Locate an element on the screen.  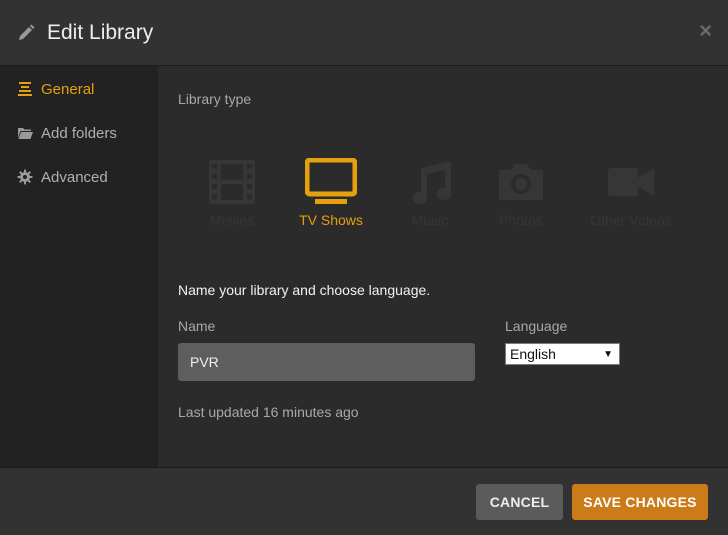
sidebar-item-label: Advanced is located at coordinates (74, 177).